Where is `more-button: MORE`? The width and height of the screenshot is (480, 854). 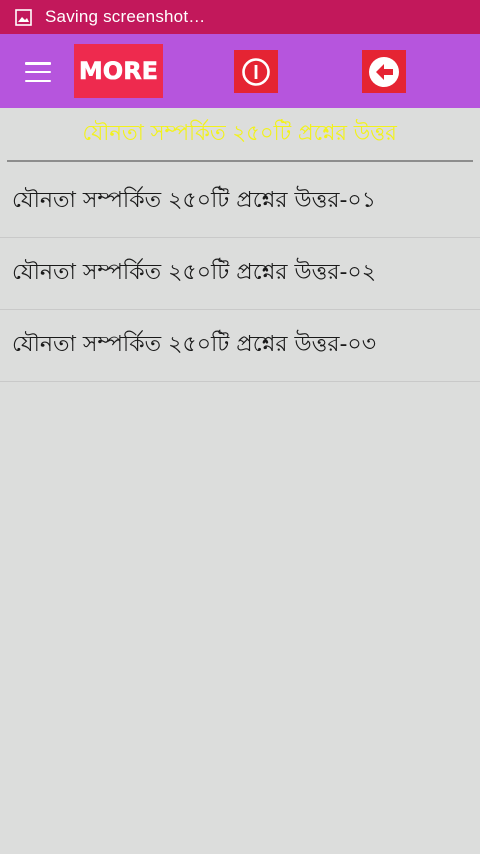 more-button: MORE is located at coordinates (118, 71).